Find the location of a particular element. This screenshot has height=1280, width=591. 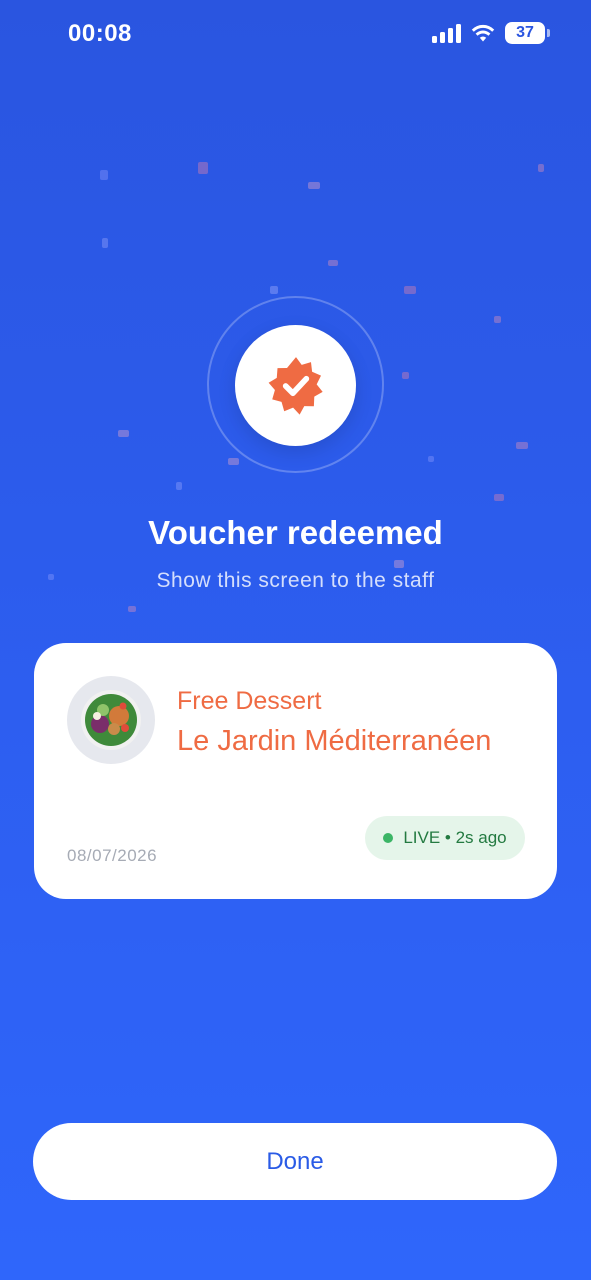

success-badge is located at coordinates (295, 385).